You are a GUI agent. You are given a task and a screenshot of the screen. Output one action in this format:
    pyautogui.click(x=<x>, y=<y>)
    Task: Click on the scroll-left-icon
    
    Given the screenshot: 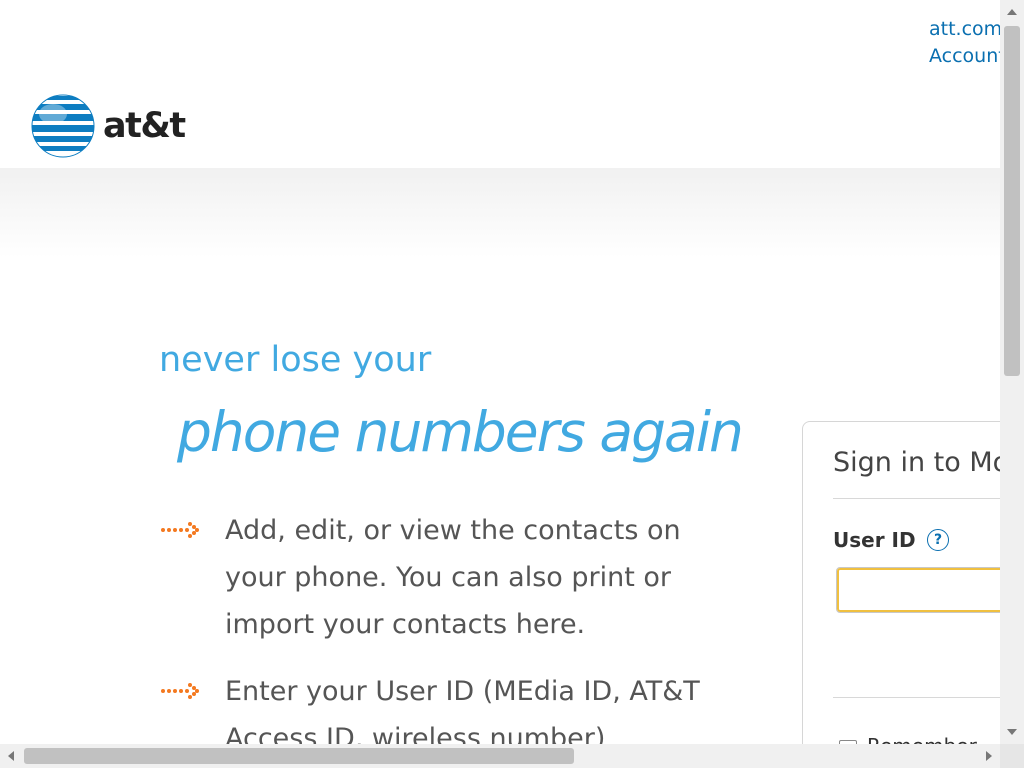 What is the action you would take?
    pyautogui.click(x=11, y=756)
    